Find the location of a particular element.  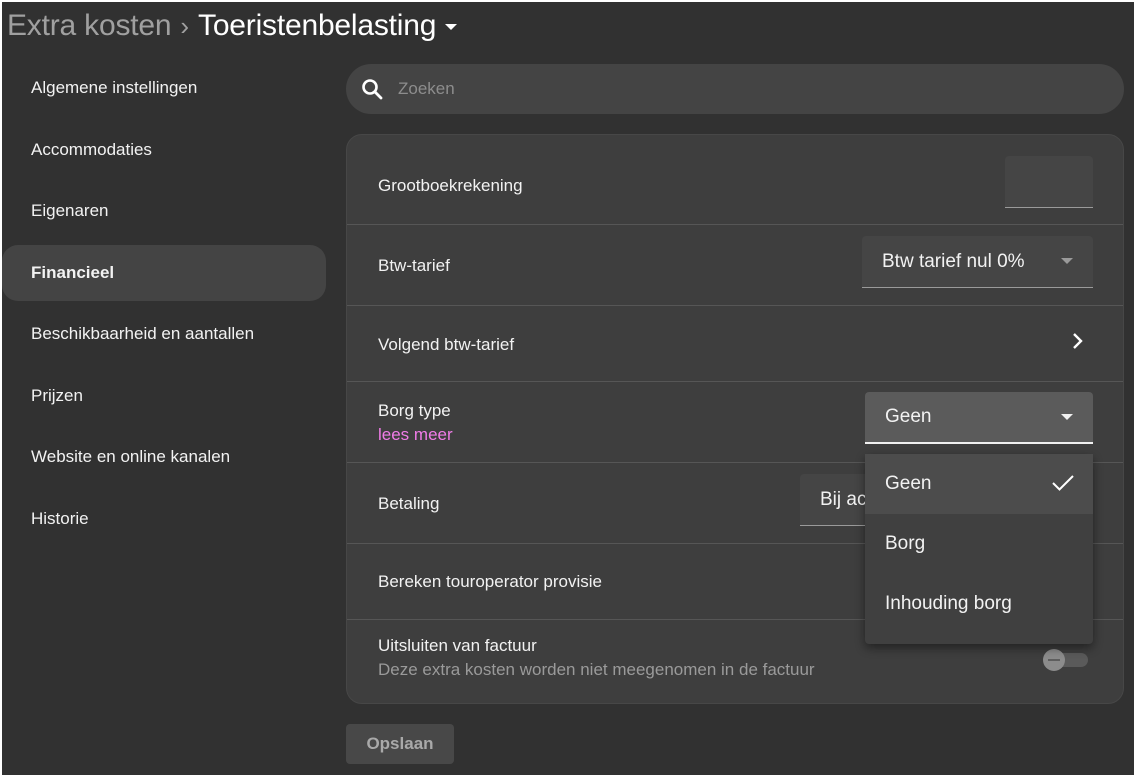

breadcrumb-parent: Extra kosten is located at coordinates (89, 26).